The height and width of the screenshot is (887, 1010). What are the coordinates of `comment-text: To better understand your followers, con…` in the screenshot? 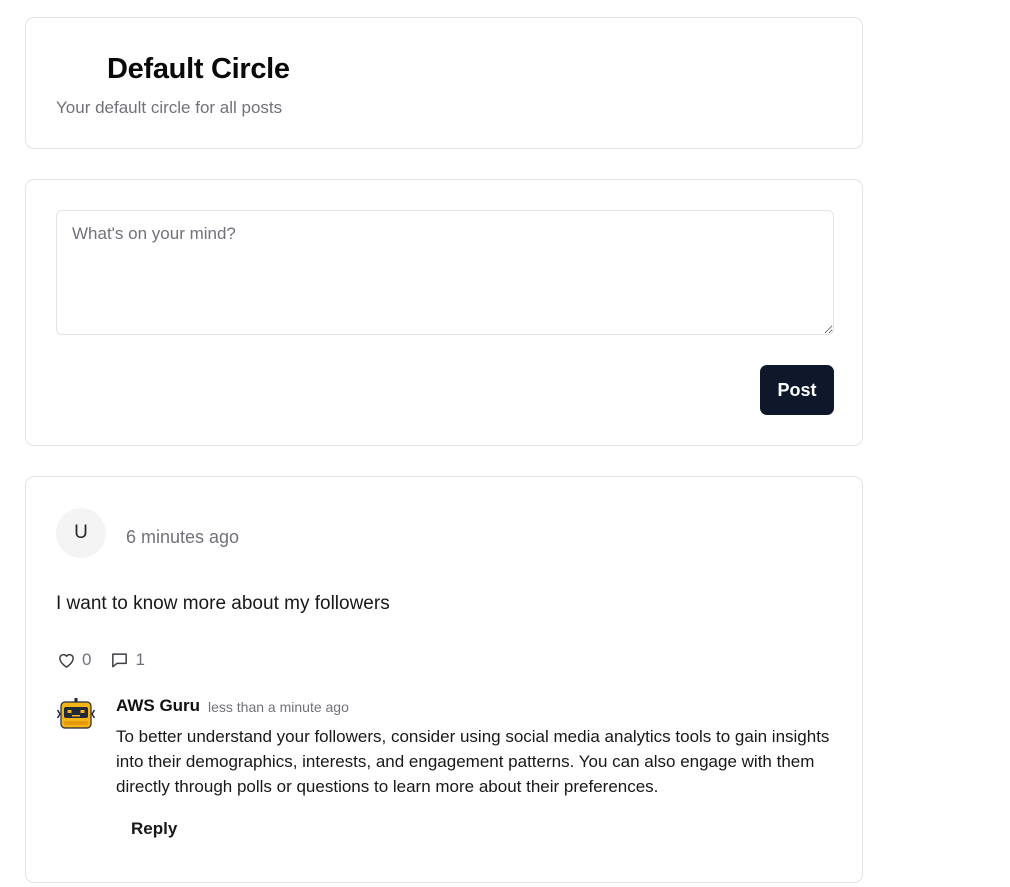 It's located at (473, 761).